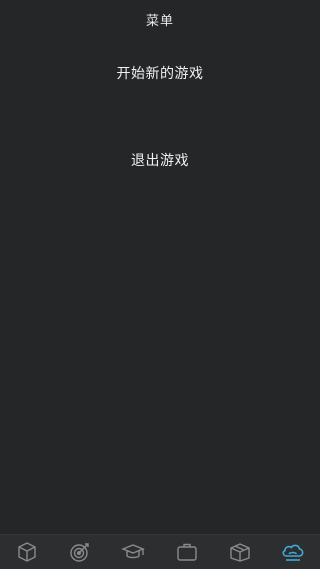 The image size is (320, 569). I want to click on bottom-tab-bar, so click(160, 551).